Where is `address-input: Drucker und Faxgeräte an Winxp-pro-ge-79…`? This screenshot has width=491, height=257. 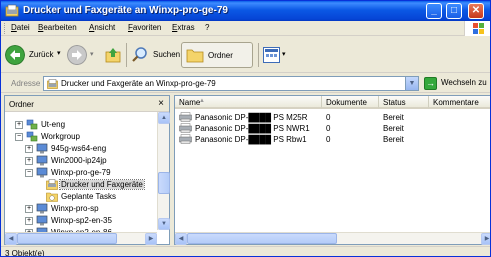 address-input: Drucker und Faxgeräte an Winxp-pro-ge-79… is located at coordinates (231, 83).